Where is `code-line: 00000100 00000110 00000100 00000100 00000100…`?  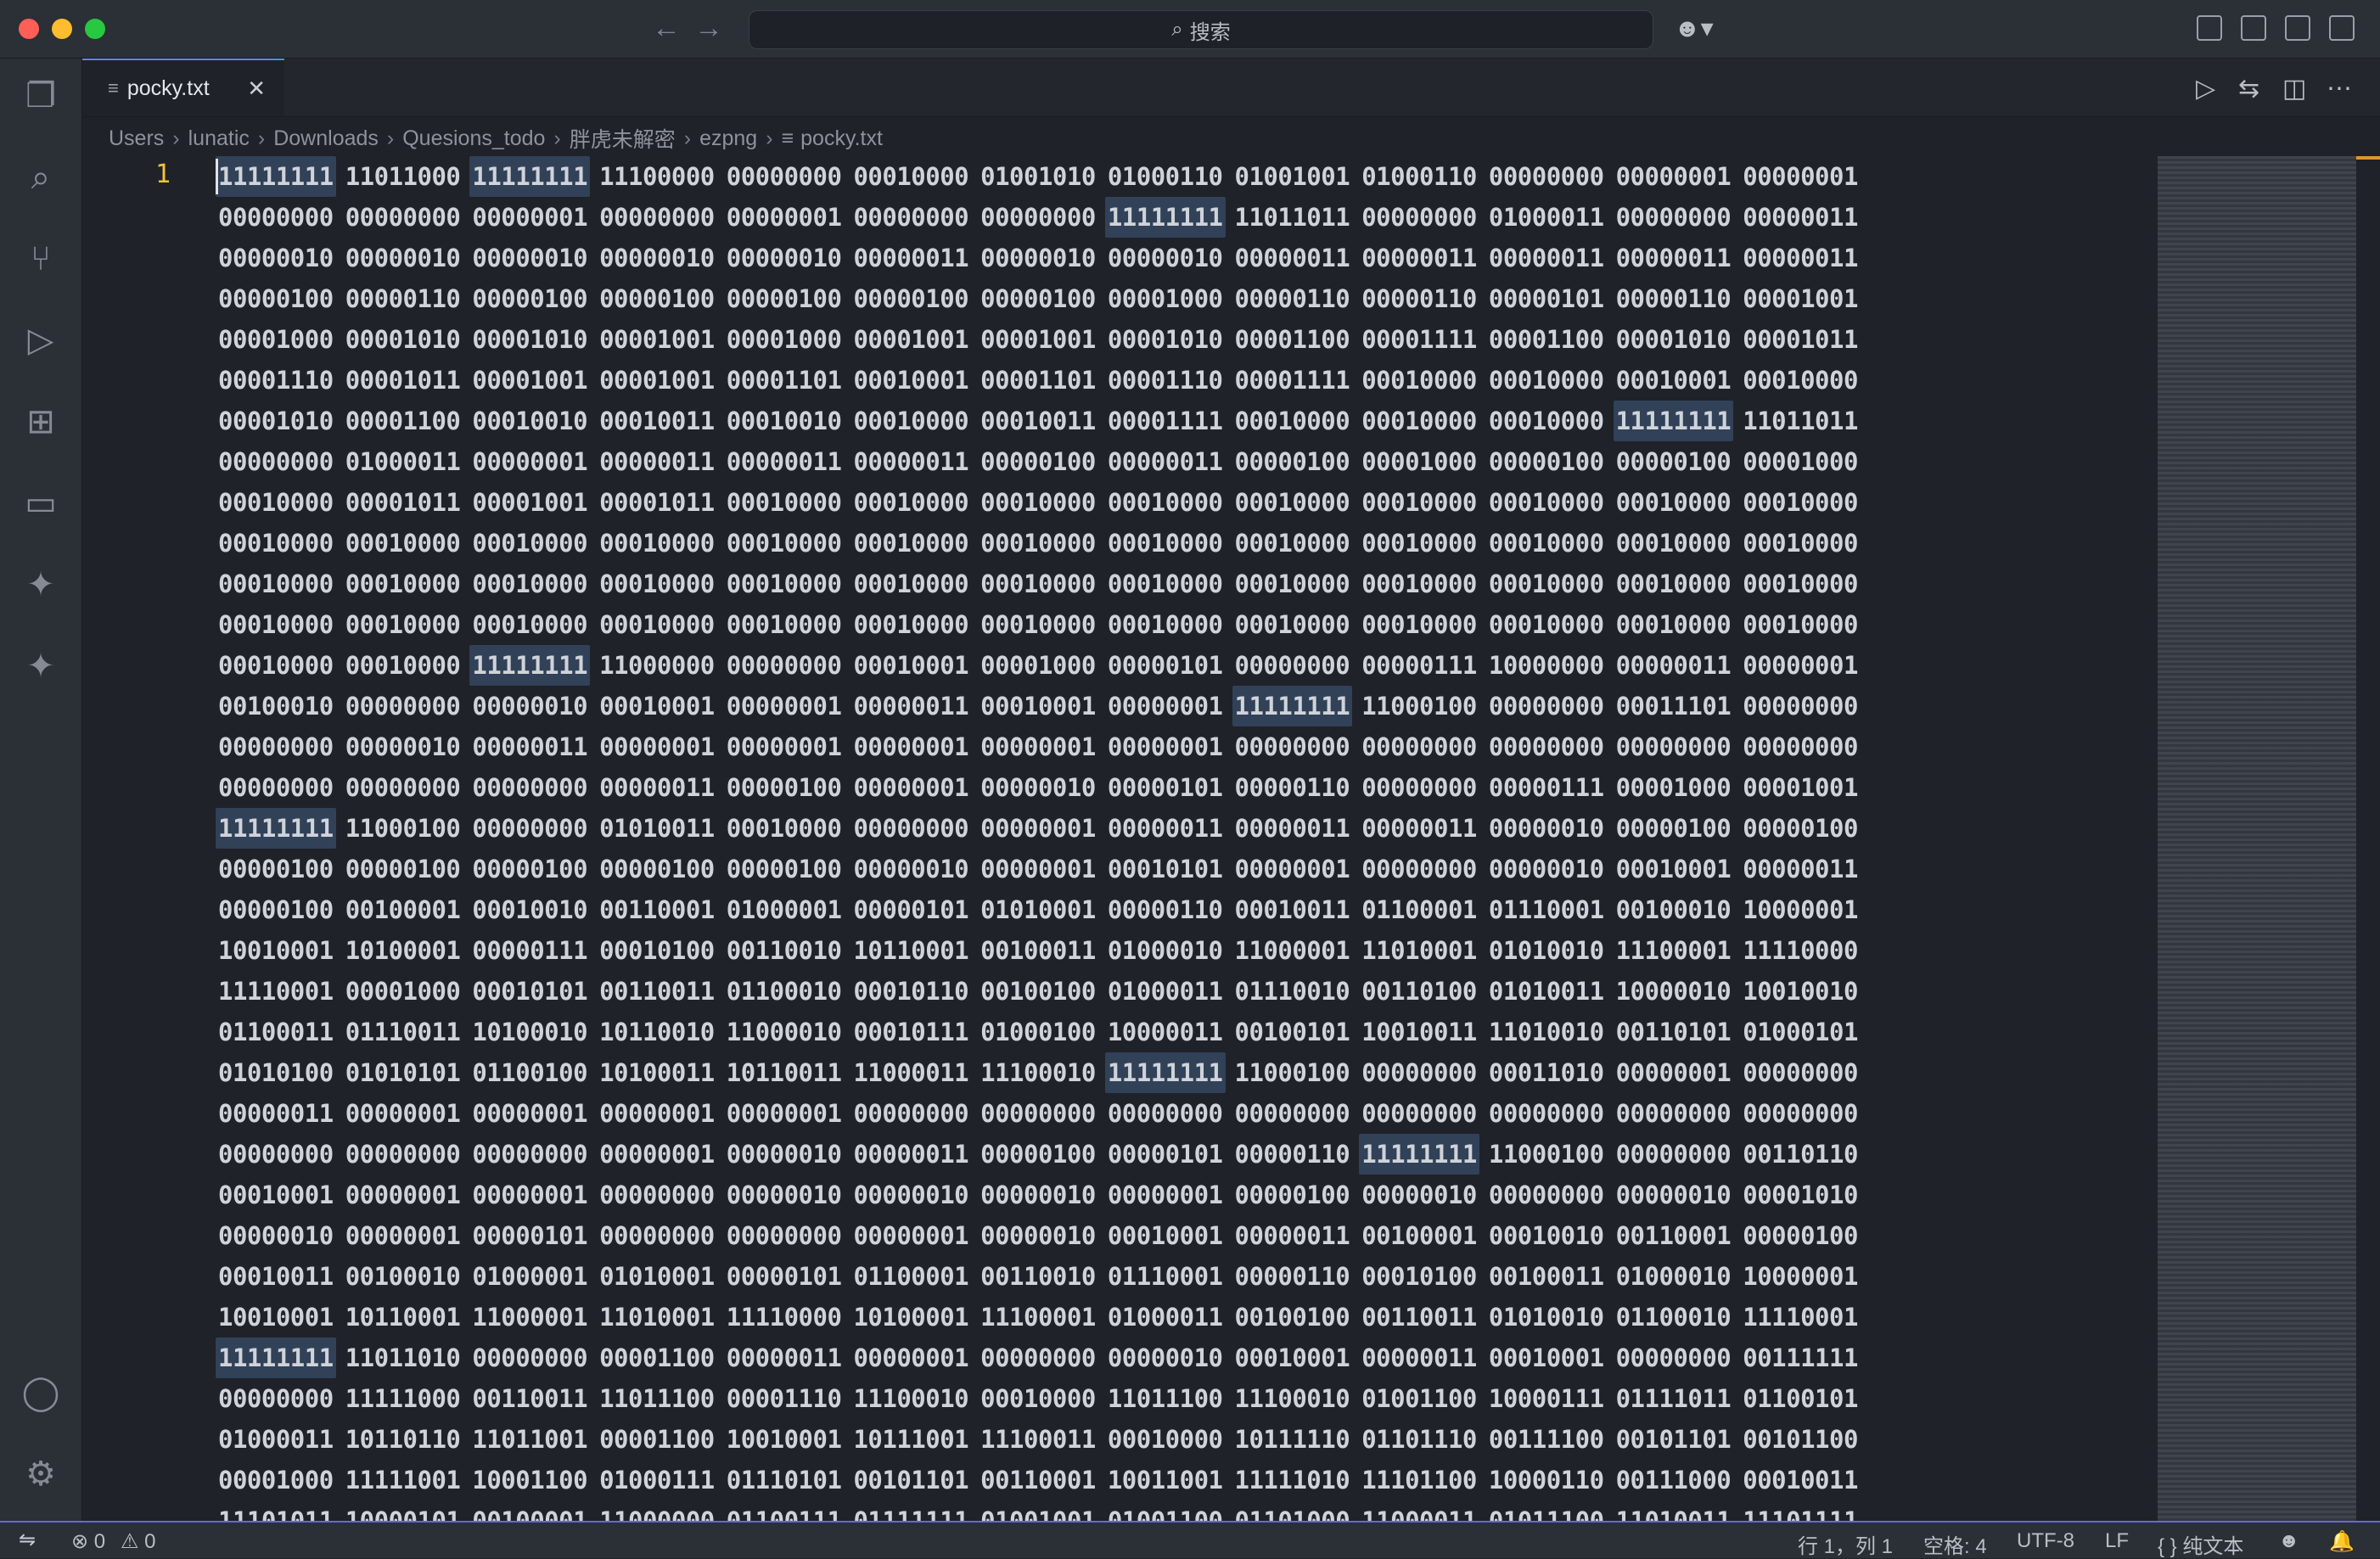
code-line: 00000100 00000110 00000100 00000100 00000100… is located at coordinates (1221, 298).